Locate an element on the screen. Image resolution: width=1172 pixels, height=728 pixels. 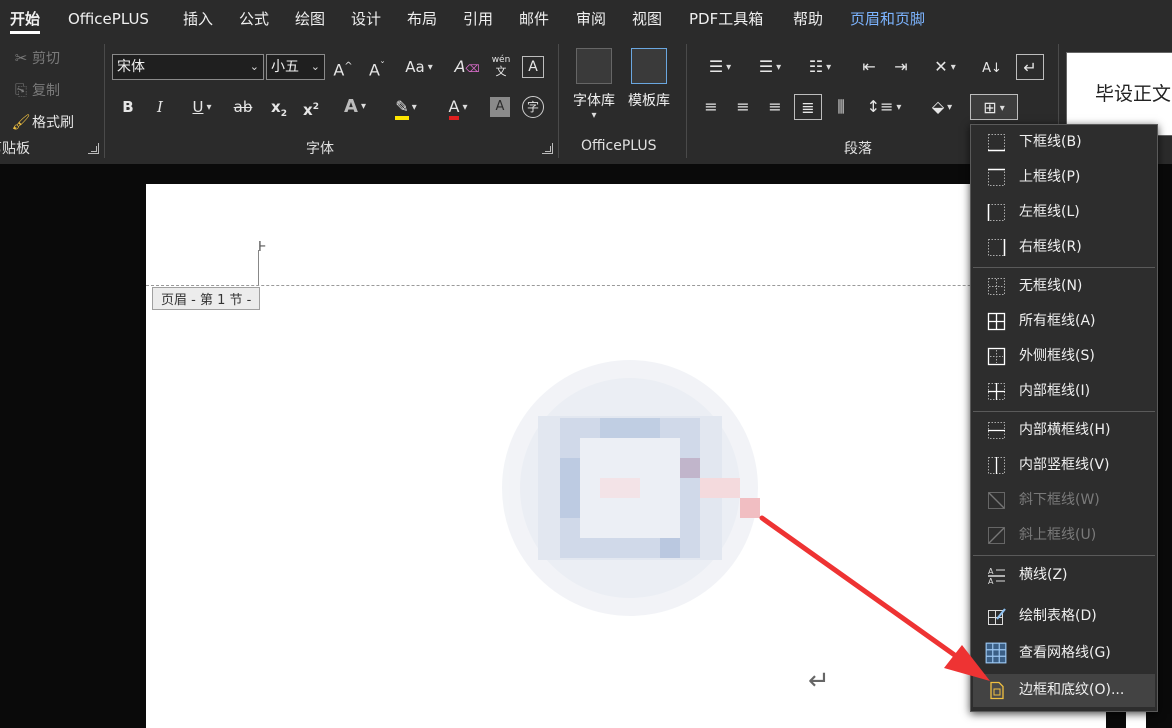
chinese-layout-button: ✕ ▾ is located at coordinates (945, 67).